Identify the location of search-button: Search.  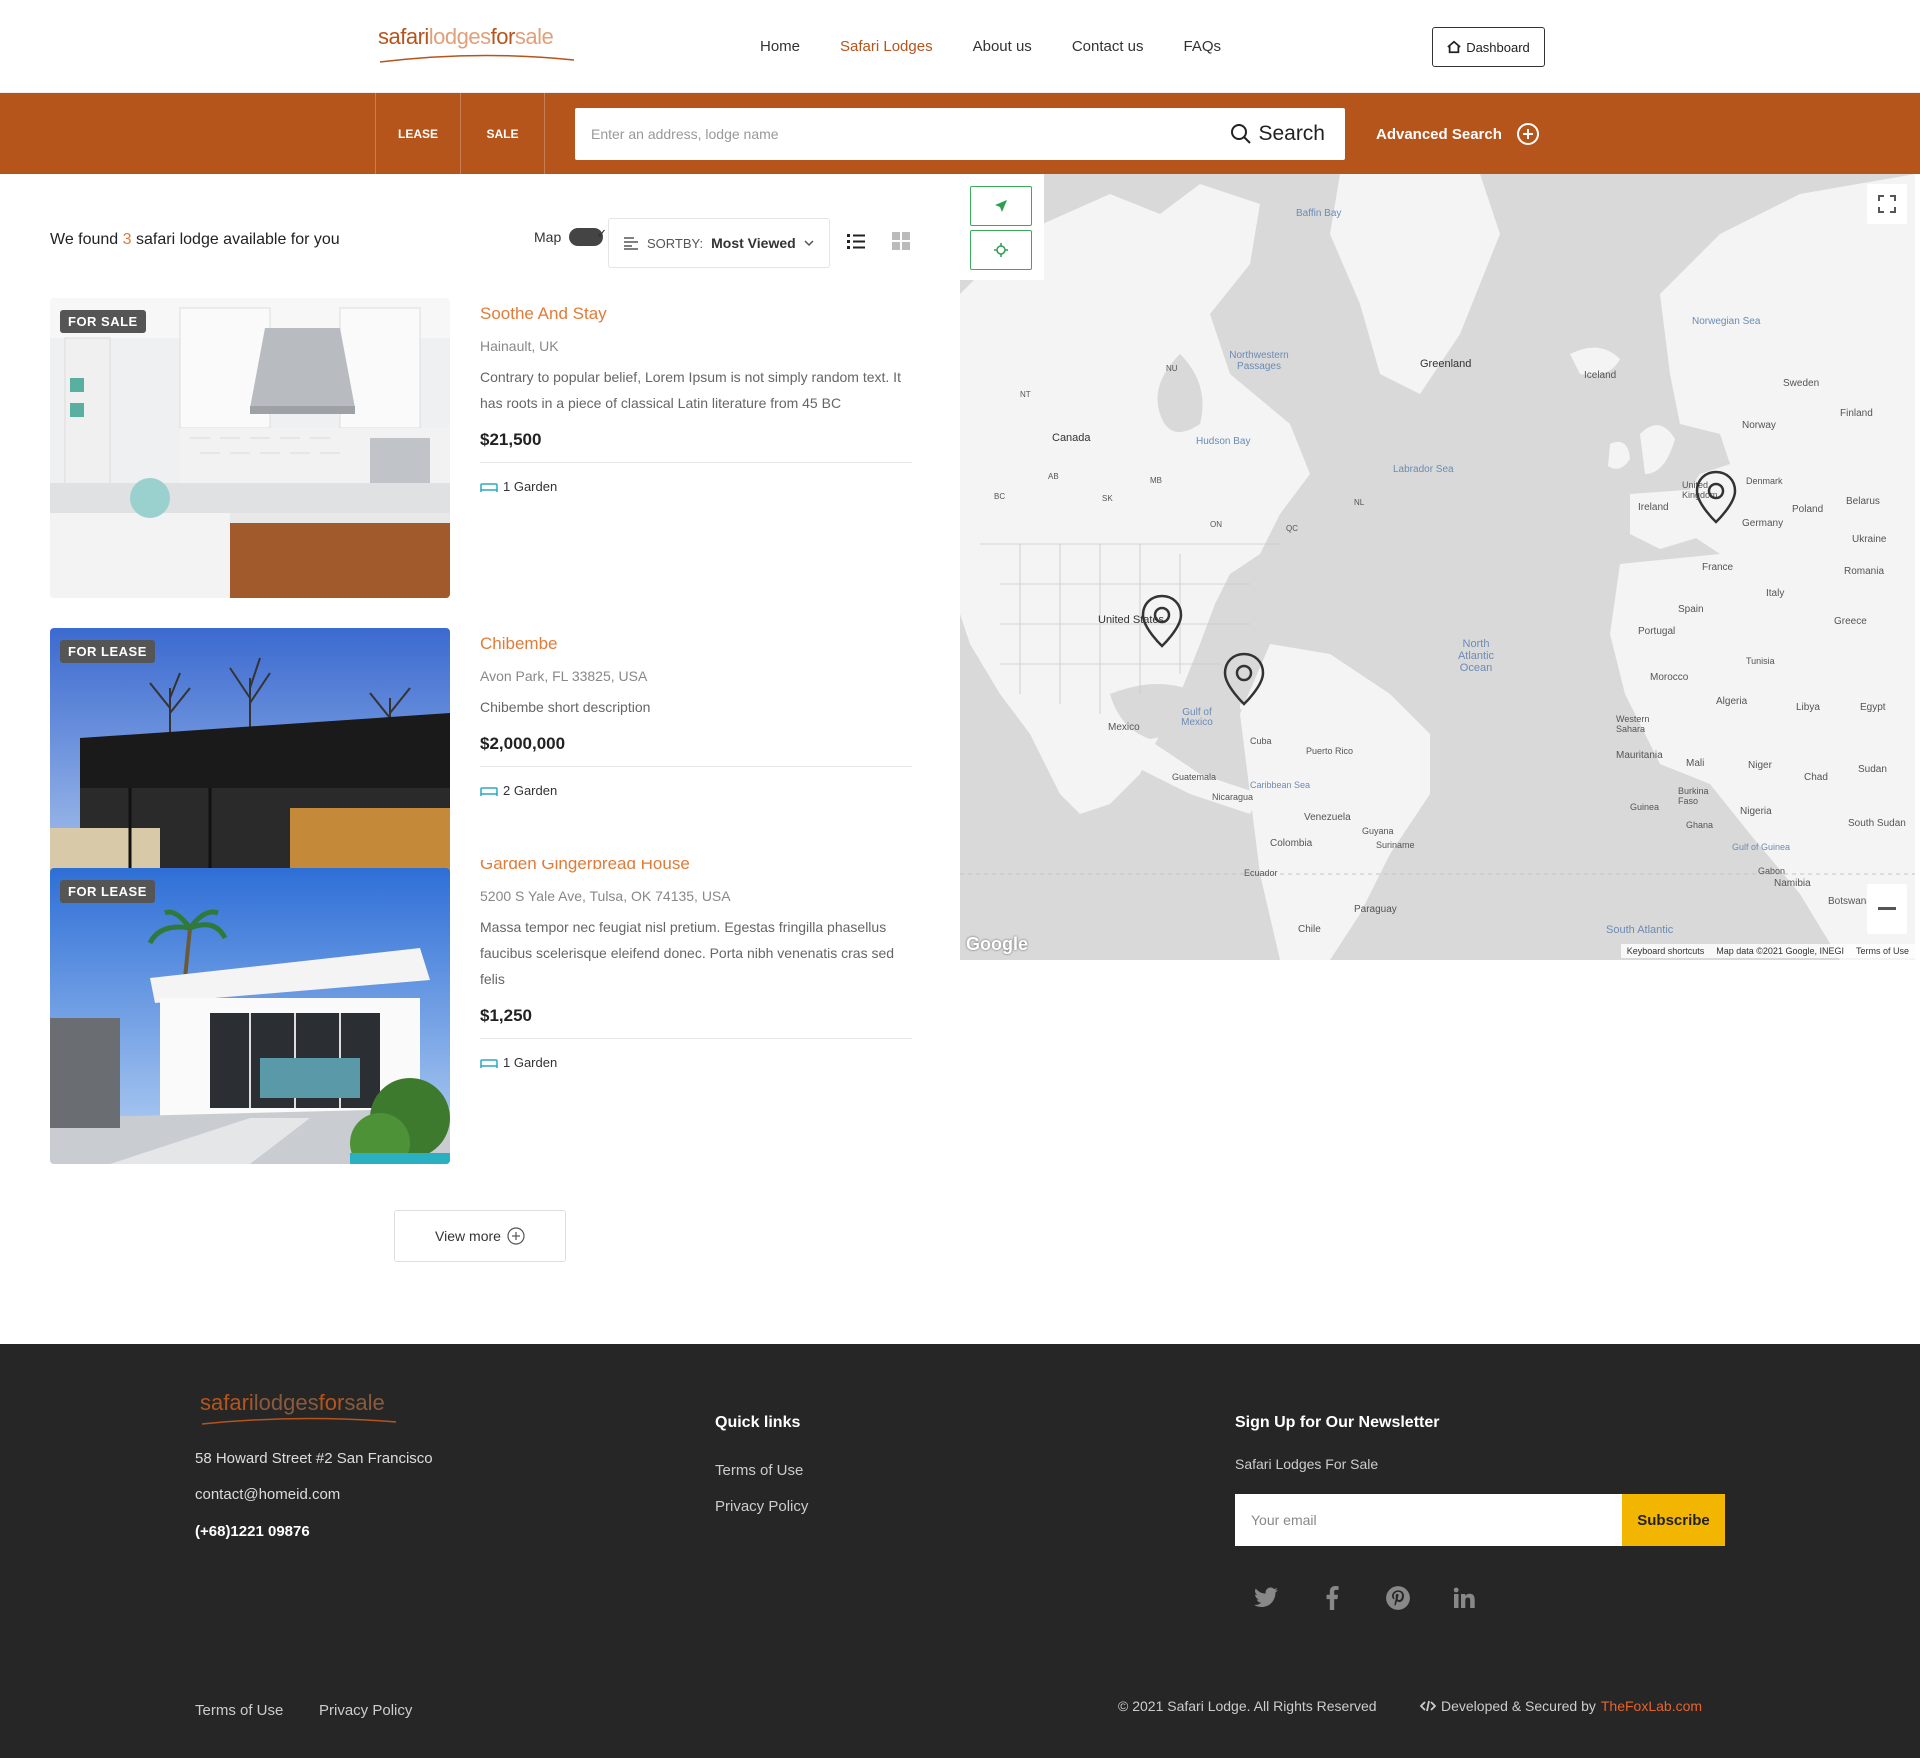
(1287, 134).